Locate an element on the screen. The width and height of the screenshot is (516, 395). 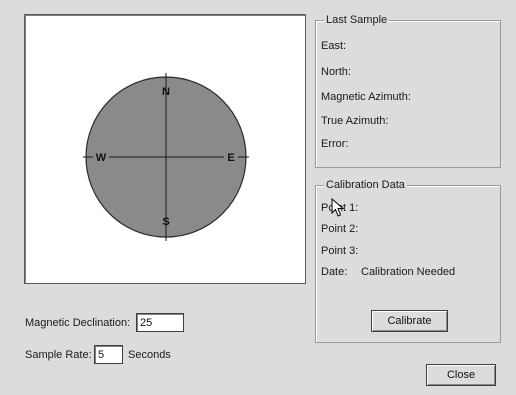
magnetic-azimuth-label: Magnetic Azimuth: is located at coordinates (366, 97).